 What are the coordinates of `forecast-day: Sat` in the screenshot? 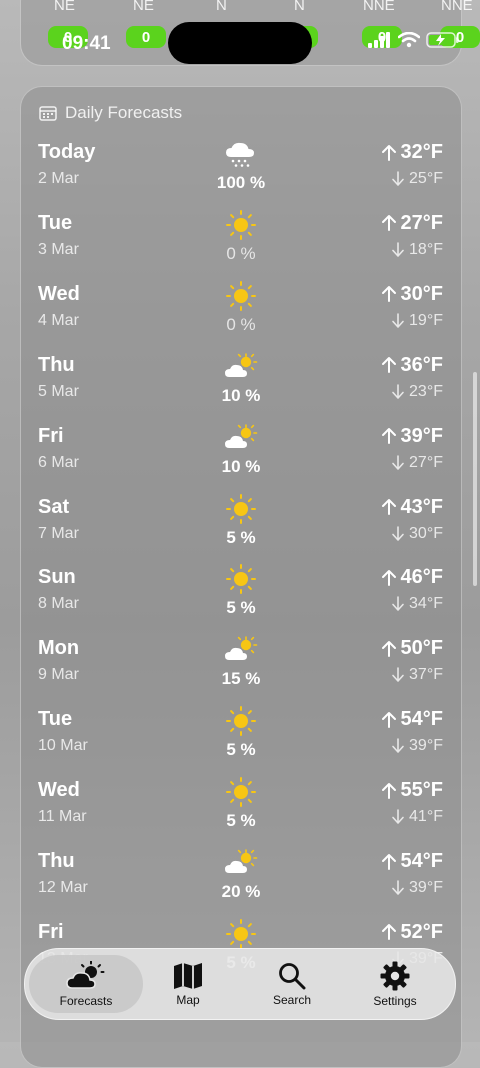 It's located at (54, 506).